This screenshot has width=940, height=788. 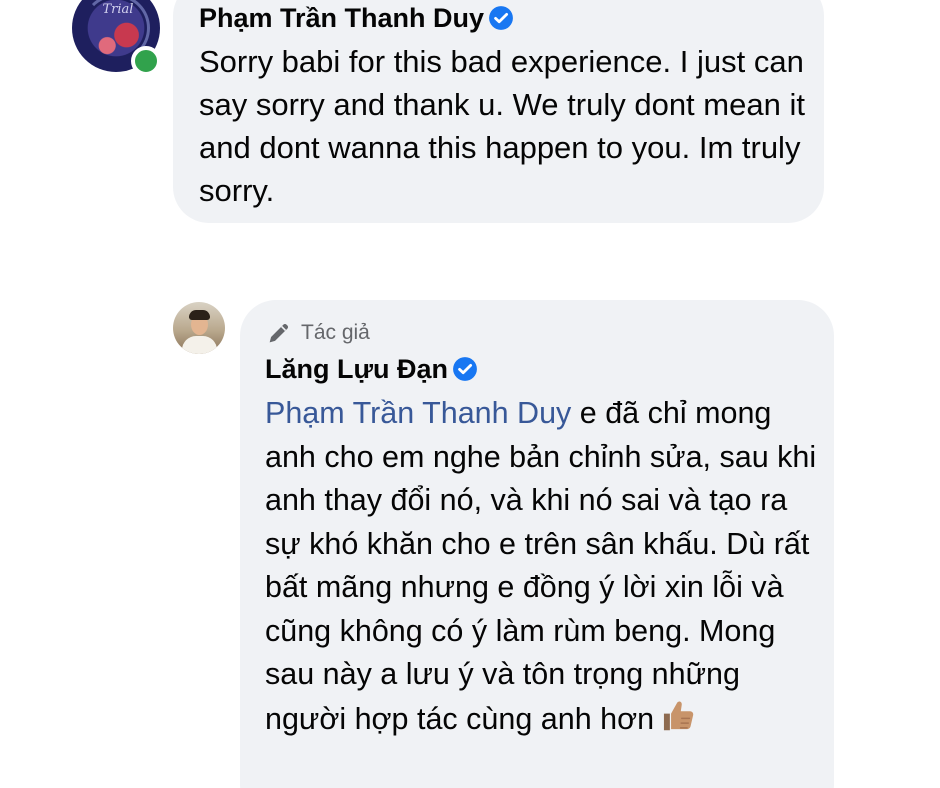 I want to click on thumbs-up-icon, so click(x=679, y=715).